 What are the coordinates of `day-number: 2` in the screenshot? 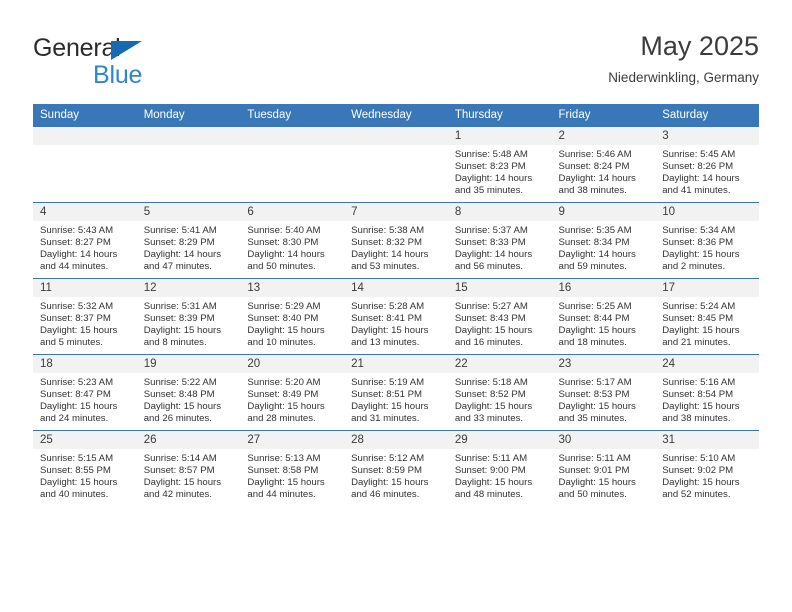 It's located at (603, 136).